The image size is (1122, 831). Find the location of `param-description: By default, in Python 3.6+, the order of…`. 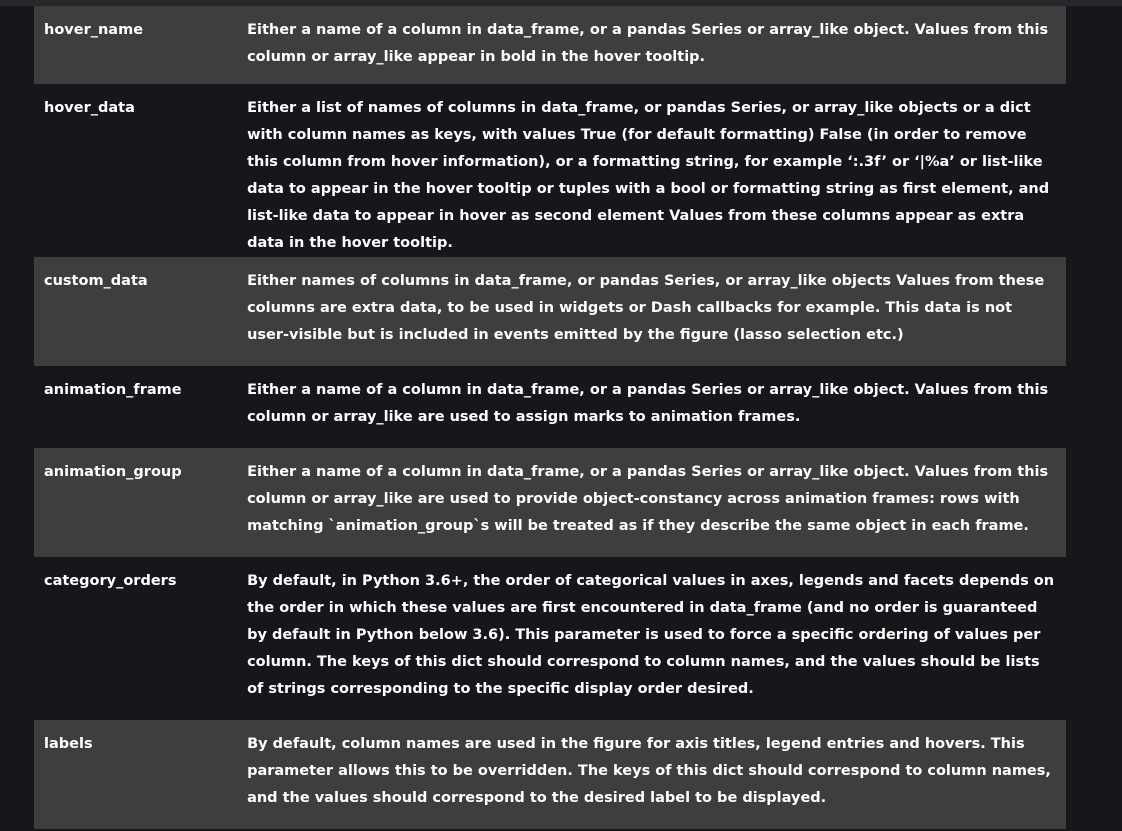

param-description: By default, in Python 3.6+, the order of… is located at coordinates (651, 635).